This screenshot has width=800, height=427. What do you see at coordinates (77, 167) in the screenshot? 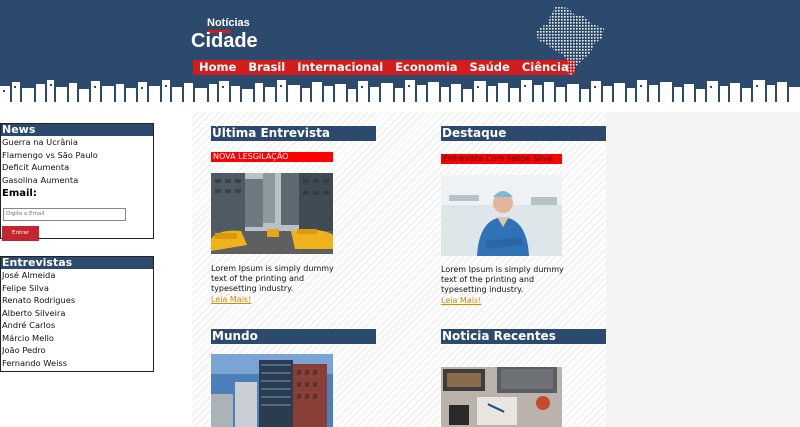
I see `news-item: Deficit Aumenta` at bounding box center [77, 167].